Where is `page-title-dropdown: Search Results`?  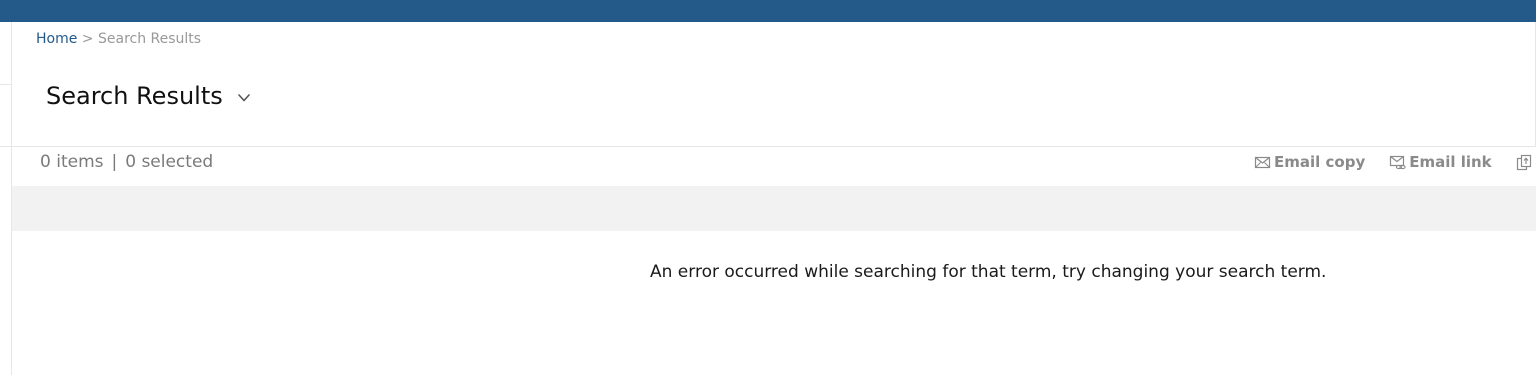
page-title-dropdown: Search Results is located at coordinates (148, 96).